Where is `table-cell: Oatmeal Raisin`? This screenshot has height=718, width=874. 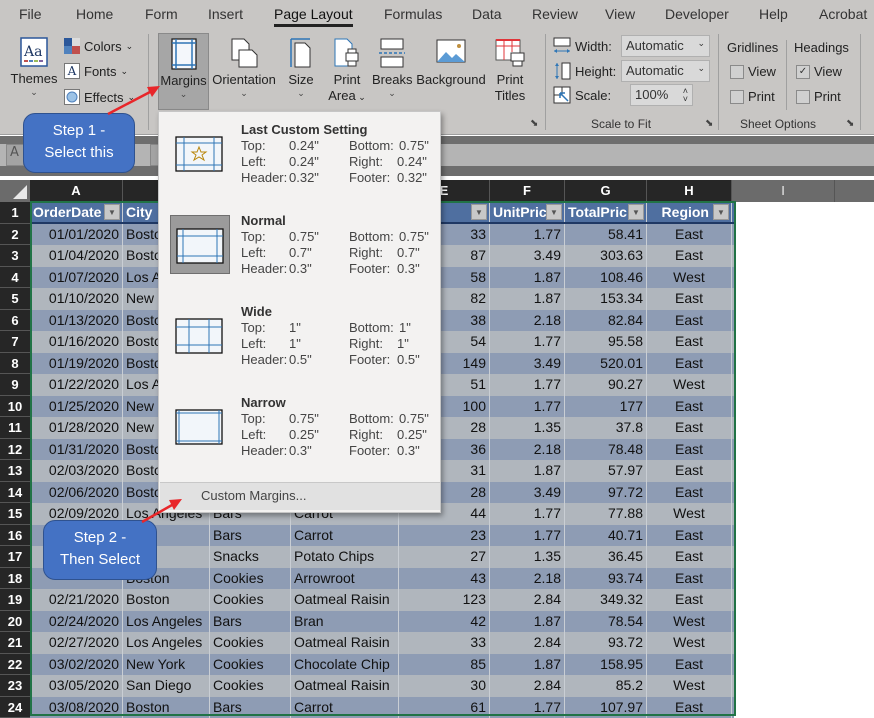 table-cell: Oatmeal Raisin is located at coordinates (345, 686).